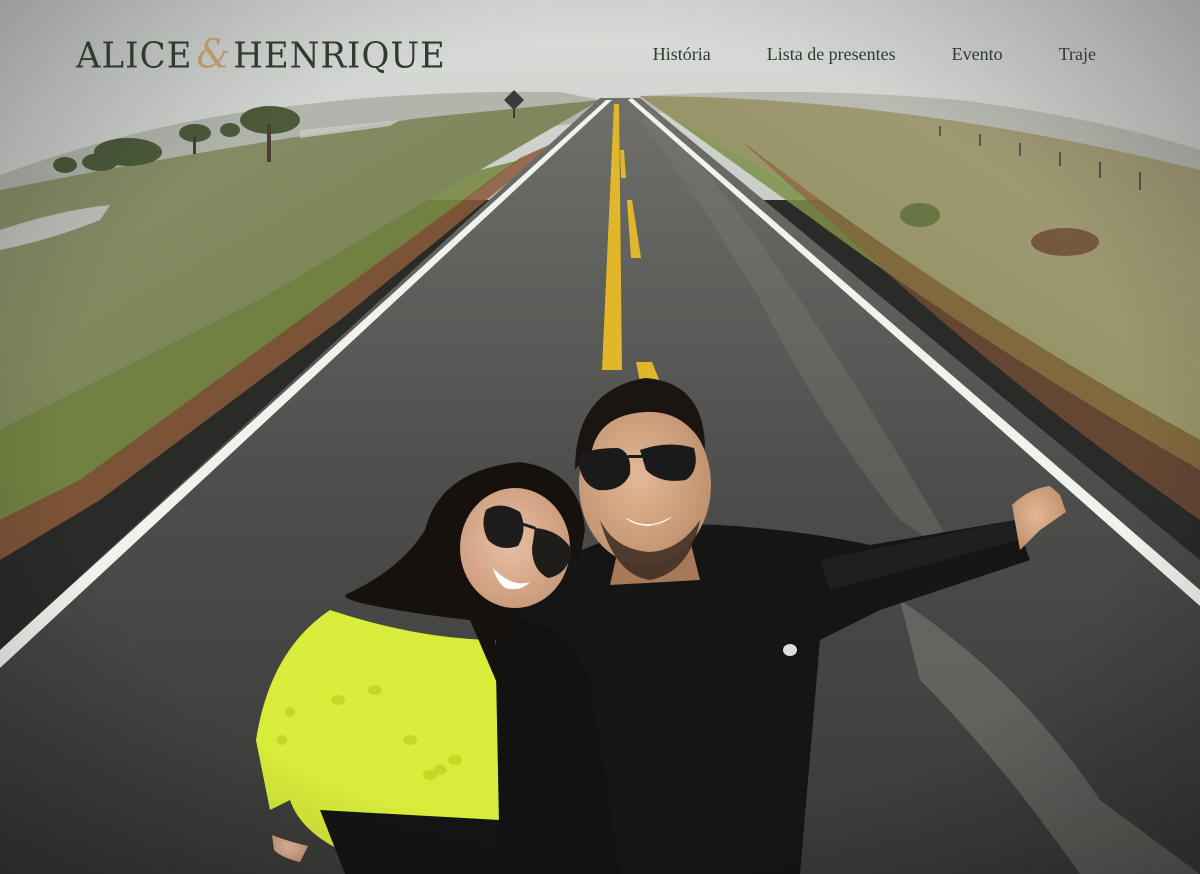 The image size is (1200, 874). Describe the element at coordinates (682, 54) in the screenshot. I see `nav-link-historia: História` at that location.